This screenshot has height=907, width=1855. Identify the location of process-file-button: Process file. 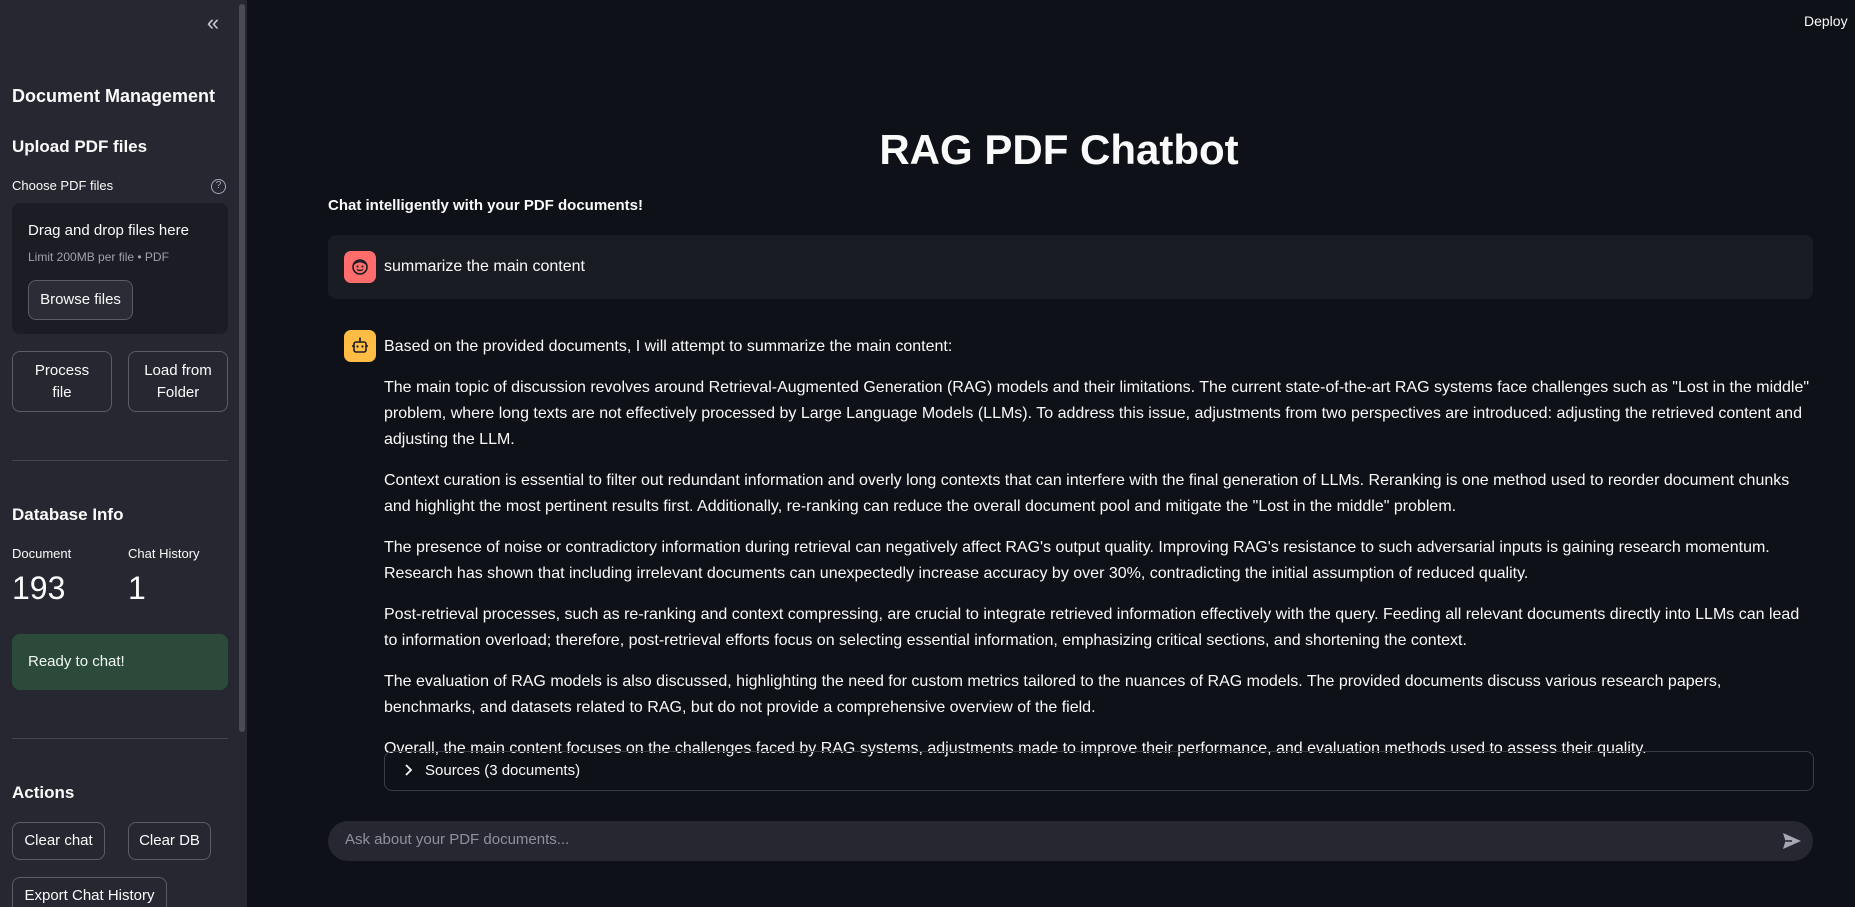
(62, 381).